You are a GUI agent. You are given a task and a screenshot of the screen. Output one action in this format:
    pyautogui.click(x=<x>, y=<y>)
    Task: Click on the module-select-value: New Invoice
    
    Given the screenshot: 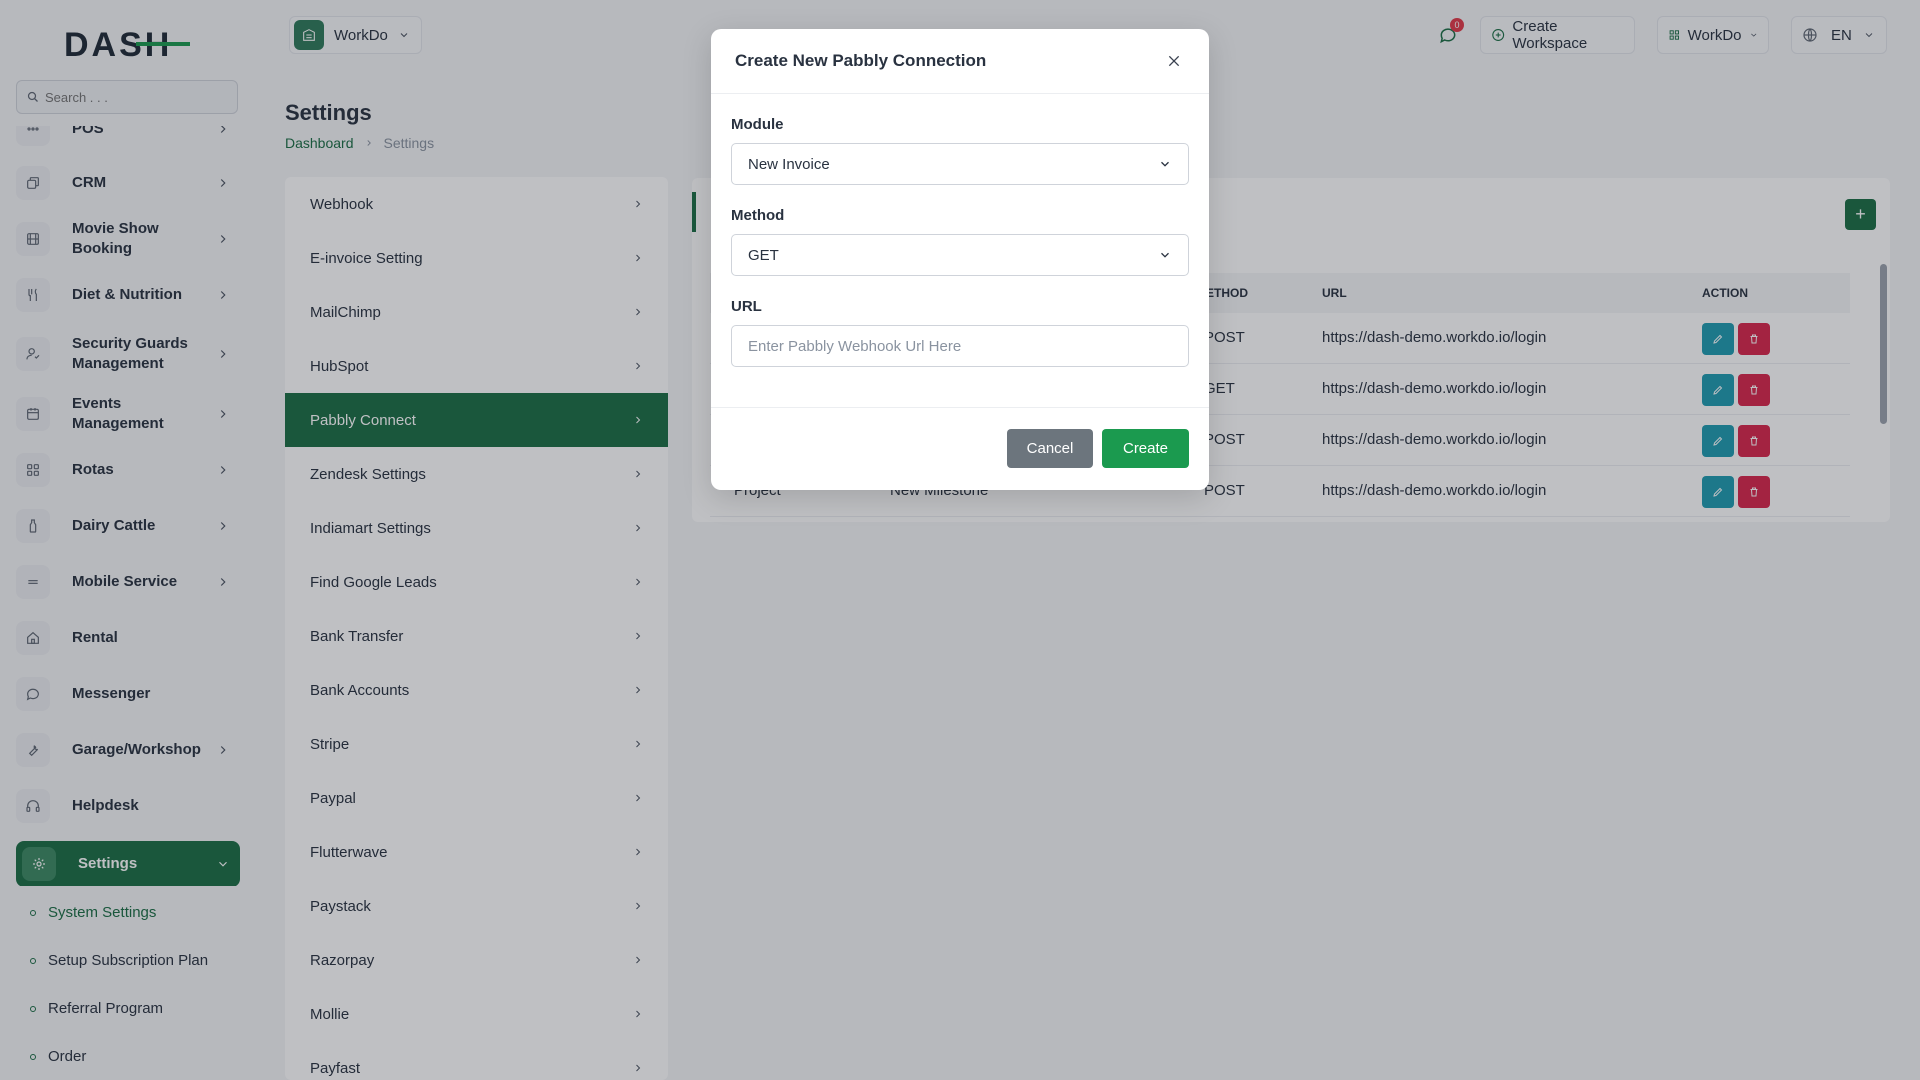 What is the action you would take?
    pyautogui.click(x=953, y=164)
    